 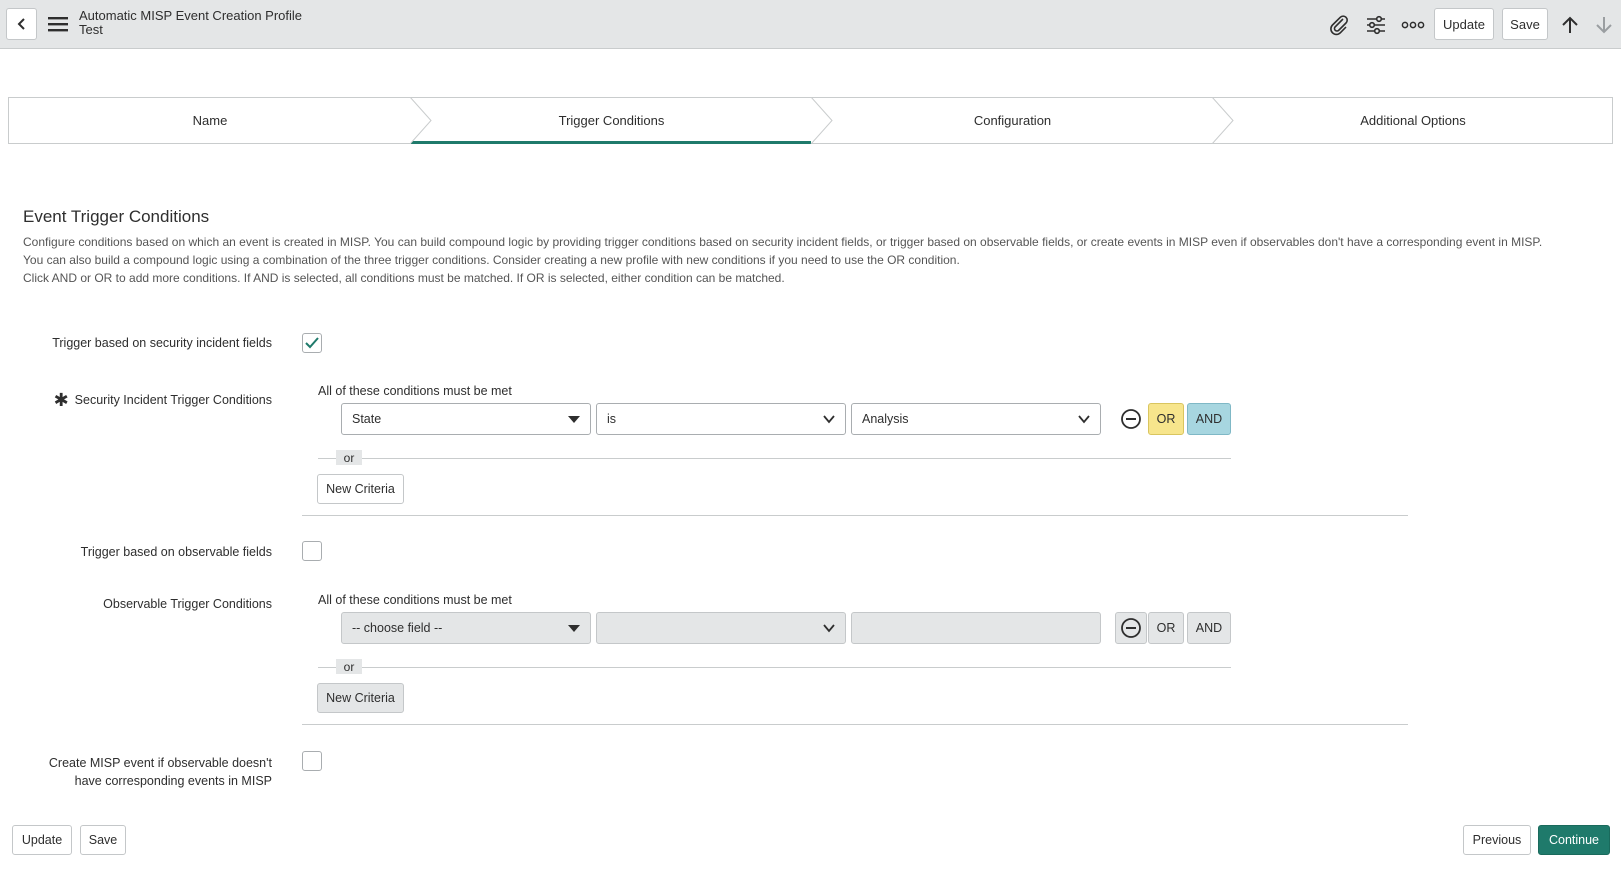 I want to click on si-field-select: State, so click(x=466, y=419).